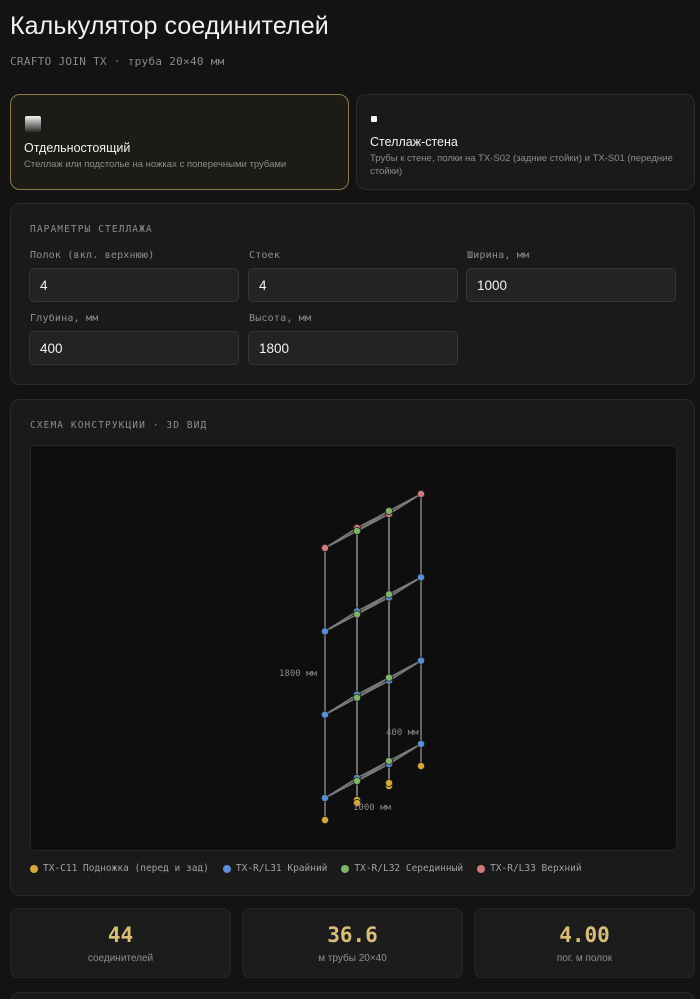 Image resolution: width=700 pixels, height=999 pixels. Describe the element at coordinates (120, 958) in the screenshot. I see `stat-label: соединителей` at that location.